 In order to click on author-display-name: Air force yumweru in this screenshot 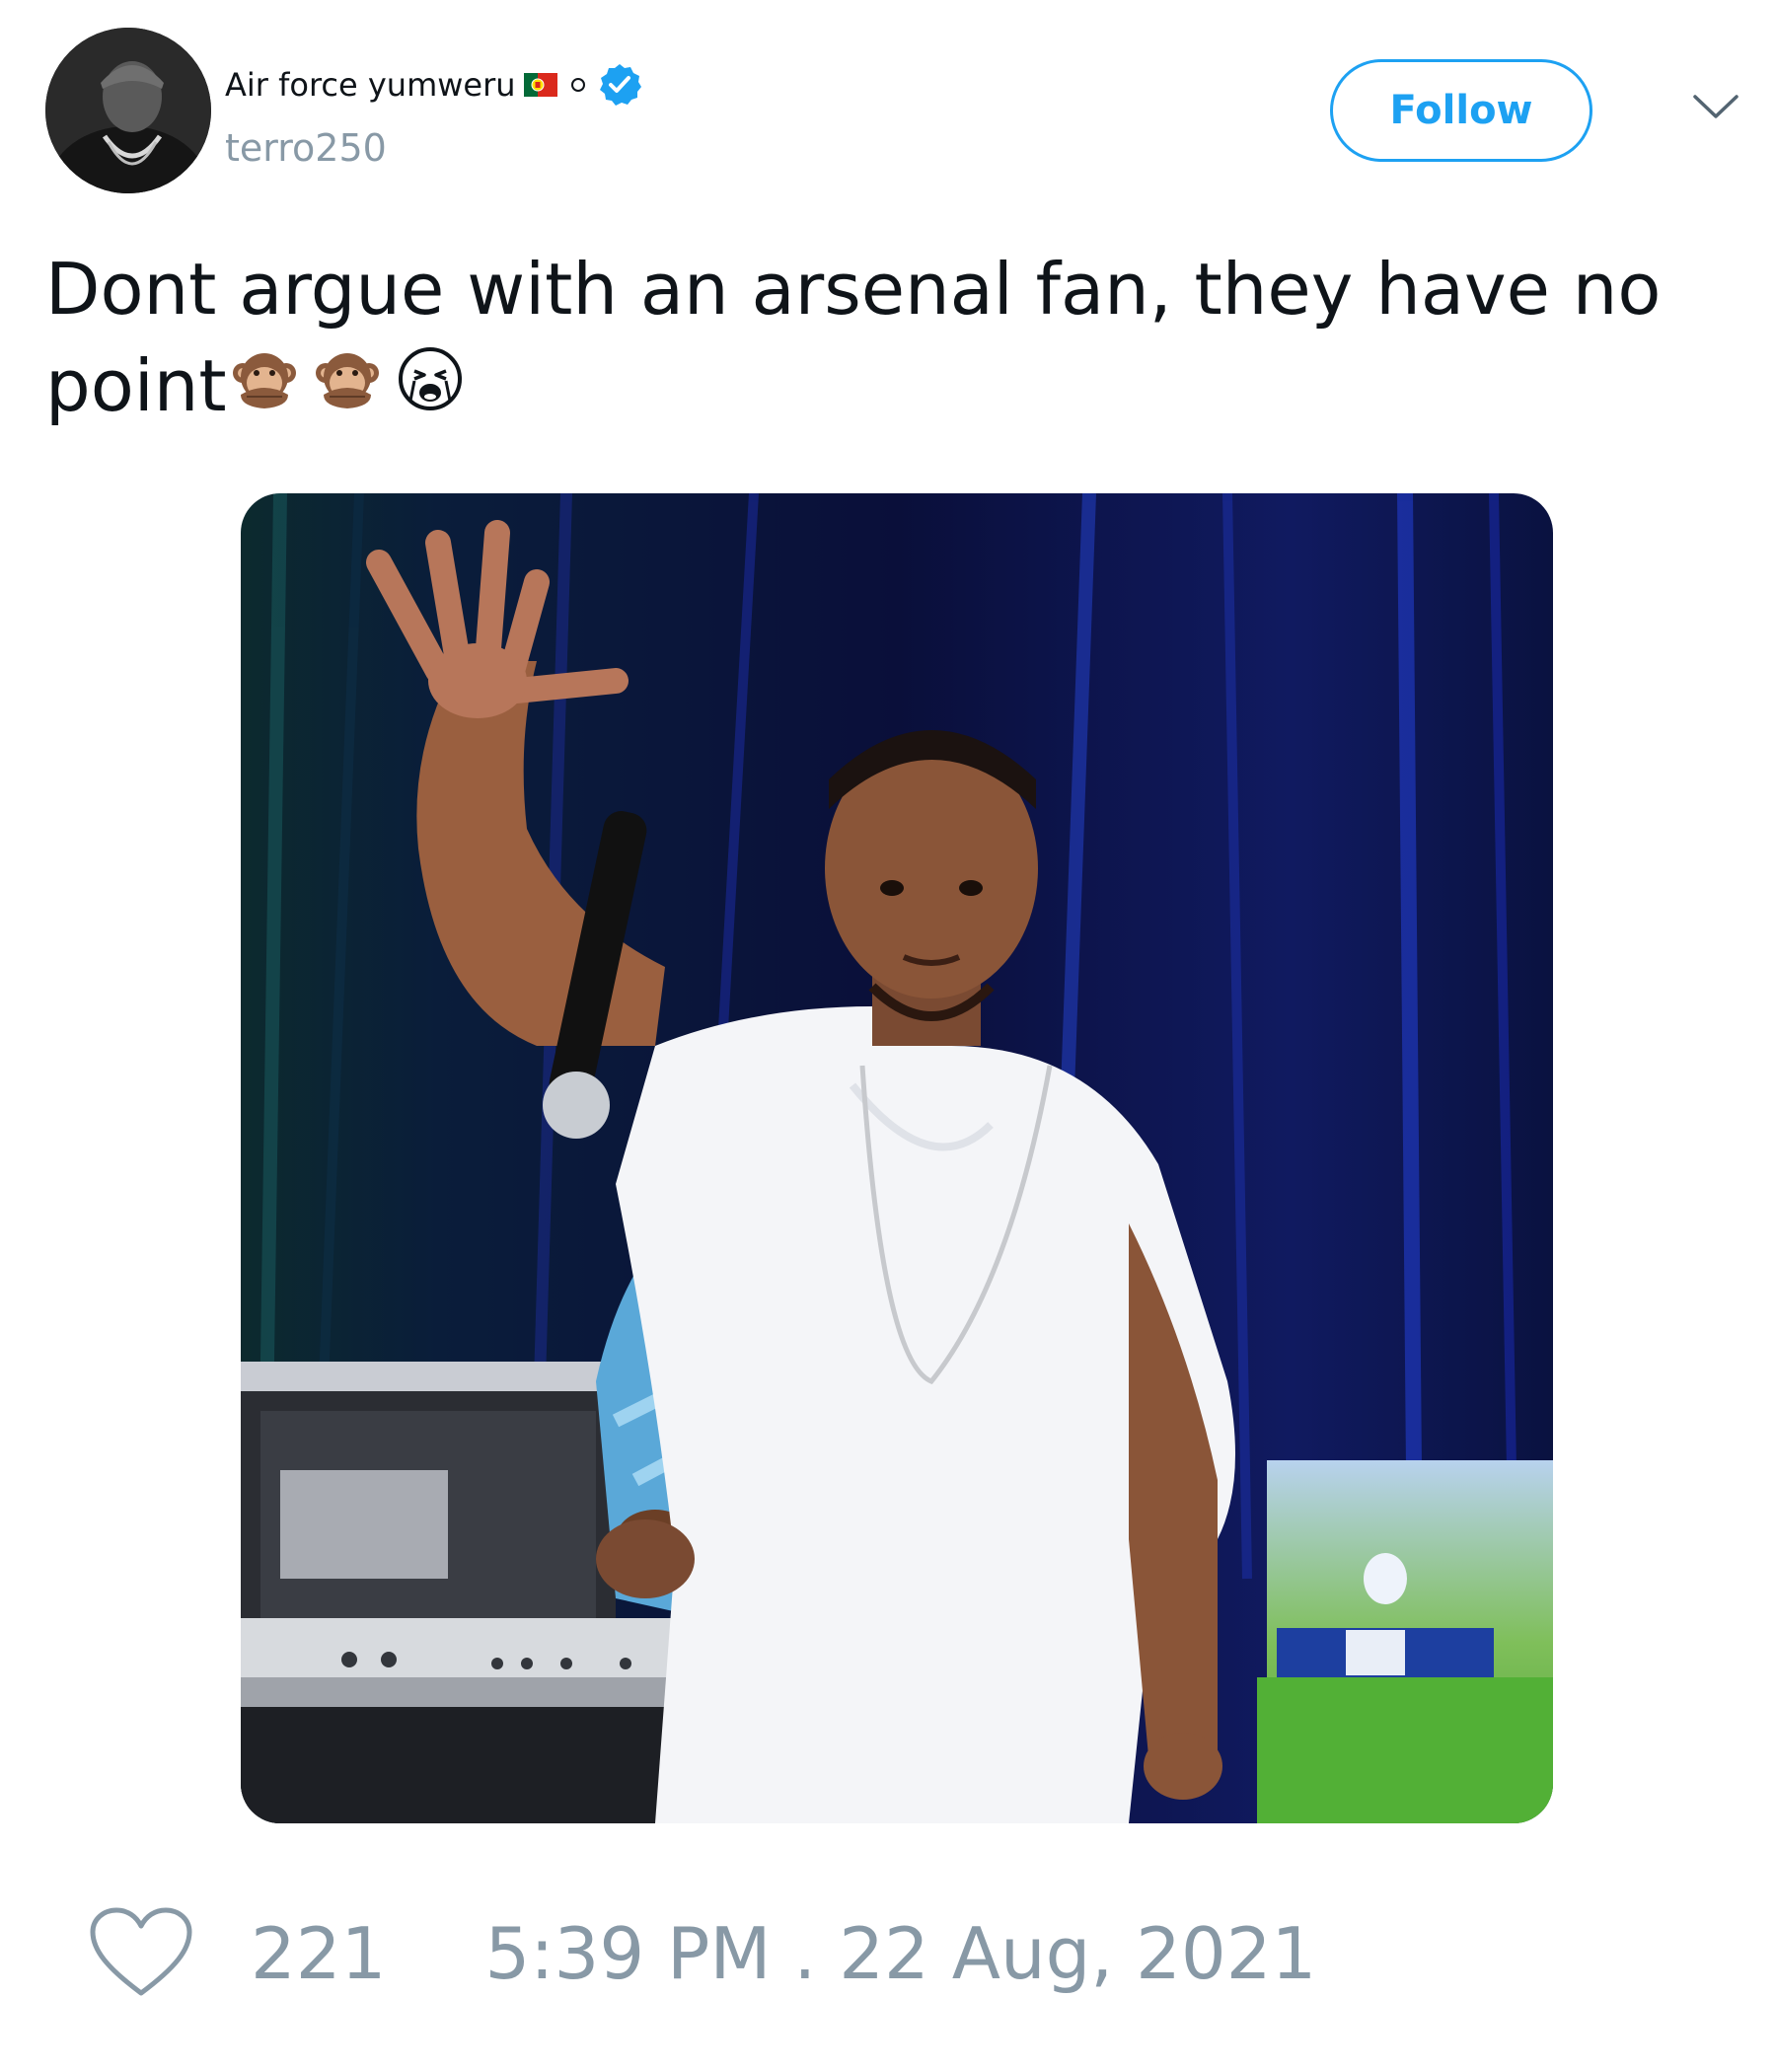, I will do `click(370, 85)`.